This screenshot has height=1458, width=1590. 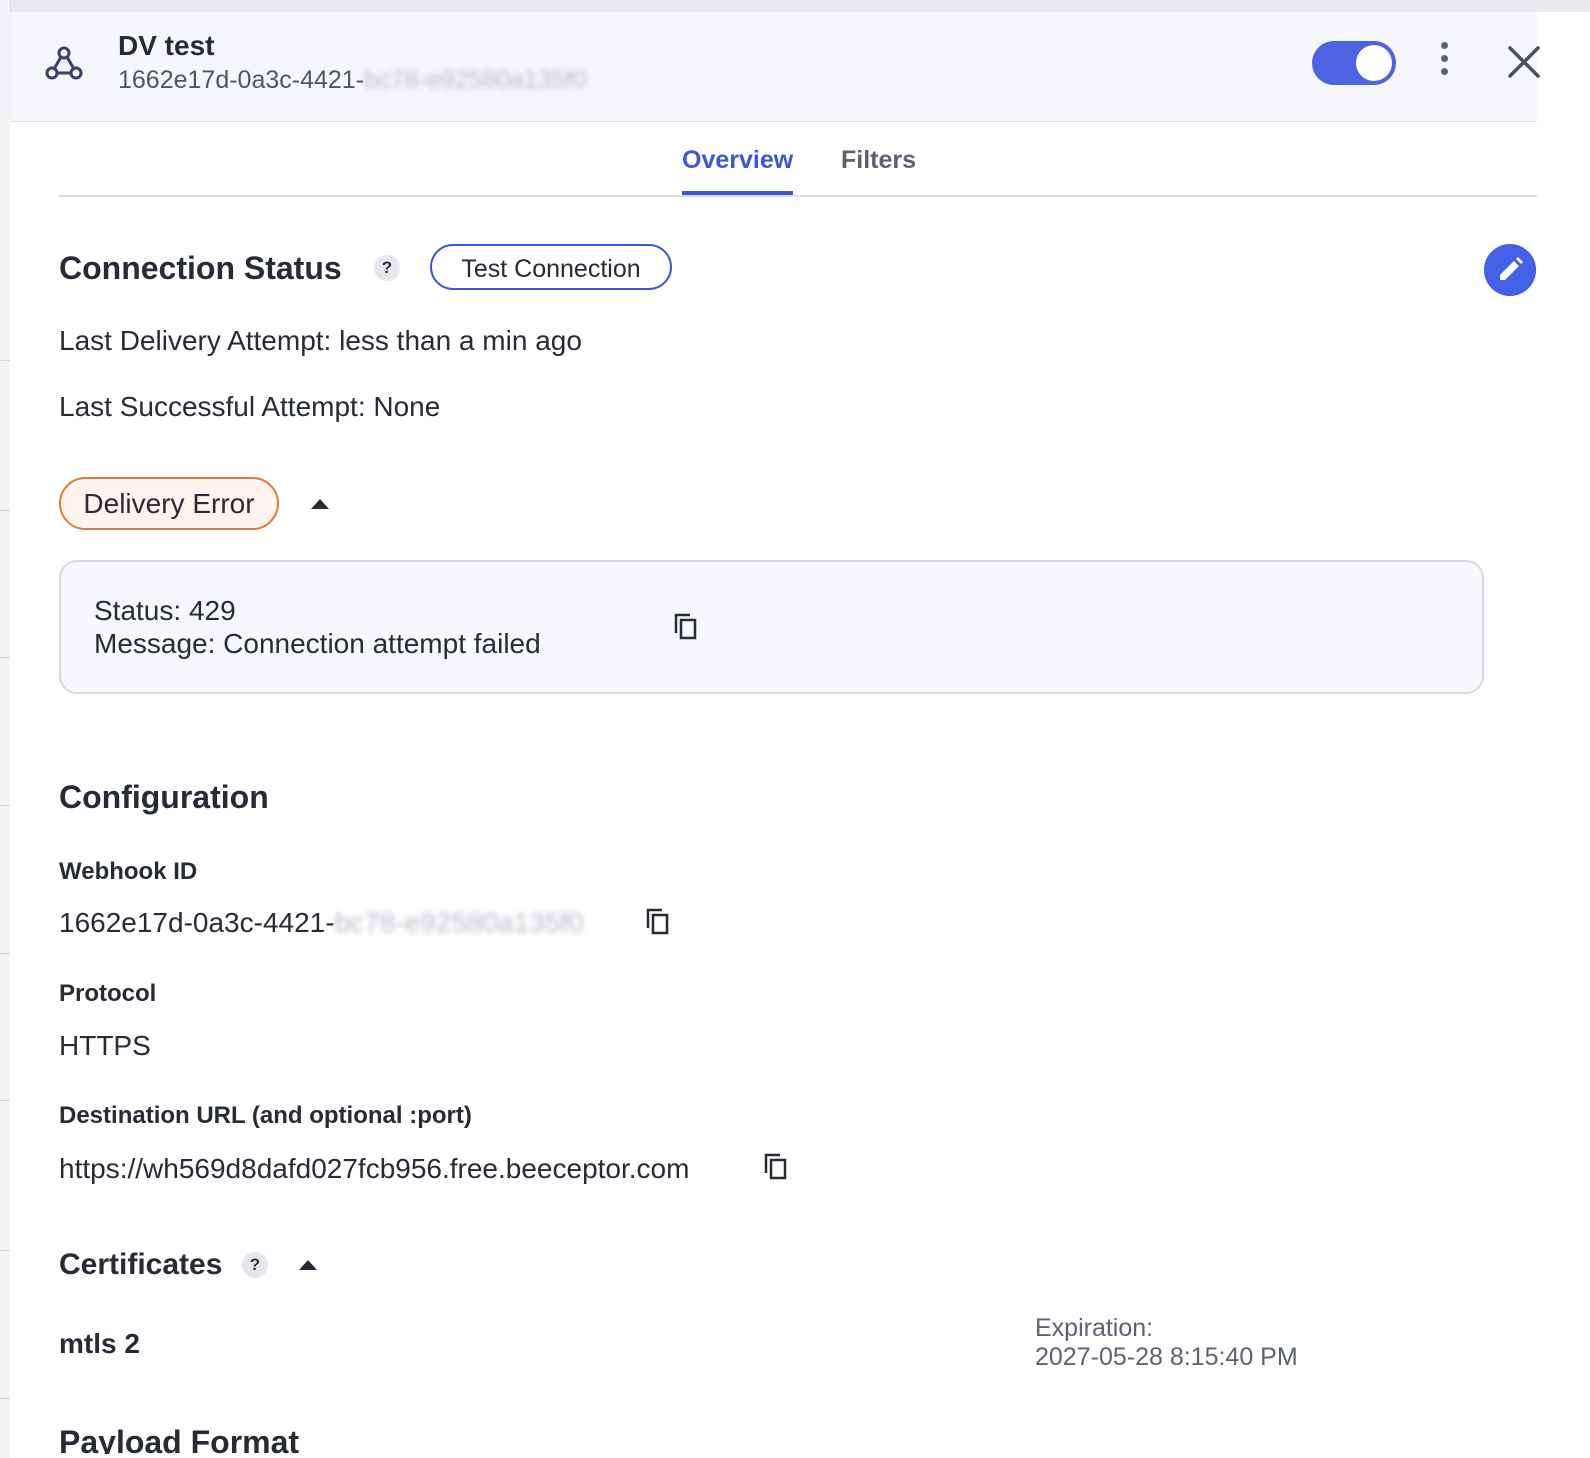 I want to click on webhook-id-value: 1662e17d-0a3c-4421-bc78-e92580a135f0, so click(x=321, y=922).